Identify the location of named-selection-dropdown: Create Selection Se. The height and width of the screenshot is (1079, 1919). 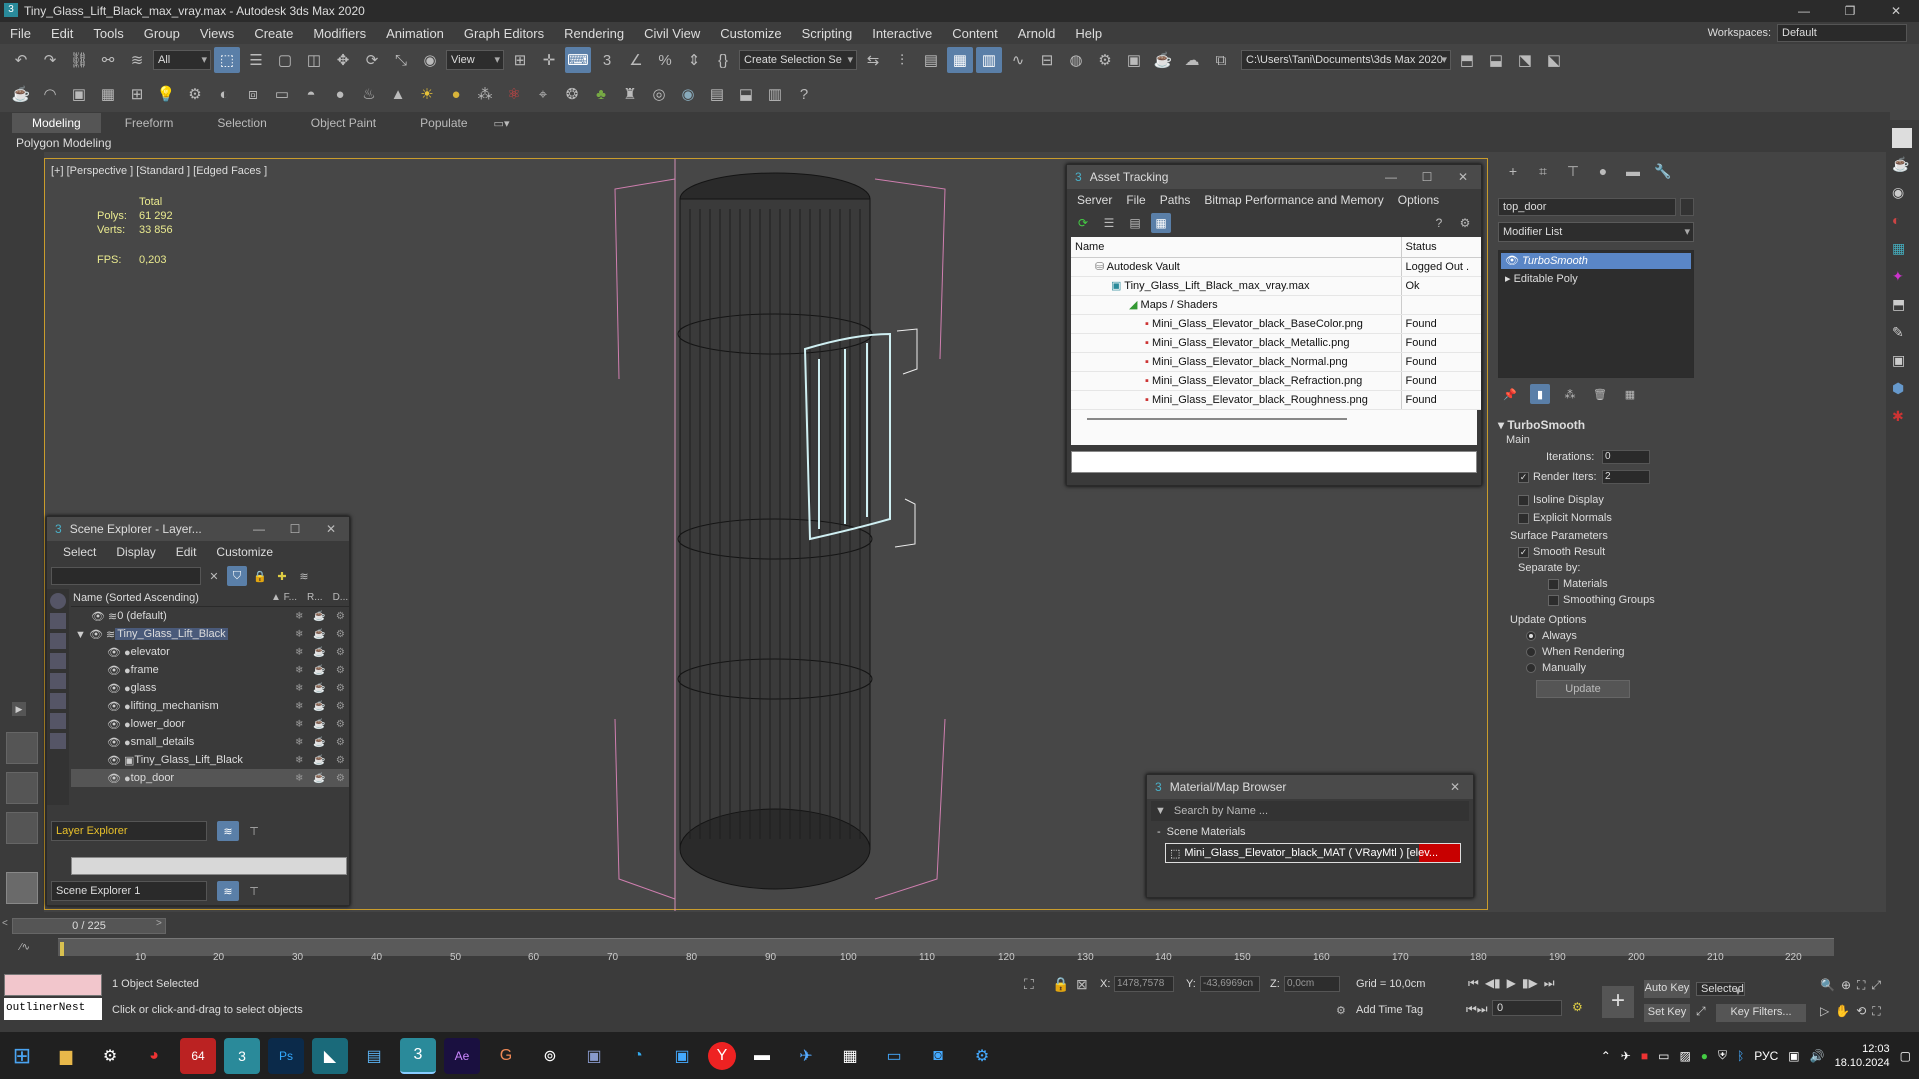
(798, 60).